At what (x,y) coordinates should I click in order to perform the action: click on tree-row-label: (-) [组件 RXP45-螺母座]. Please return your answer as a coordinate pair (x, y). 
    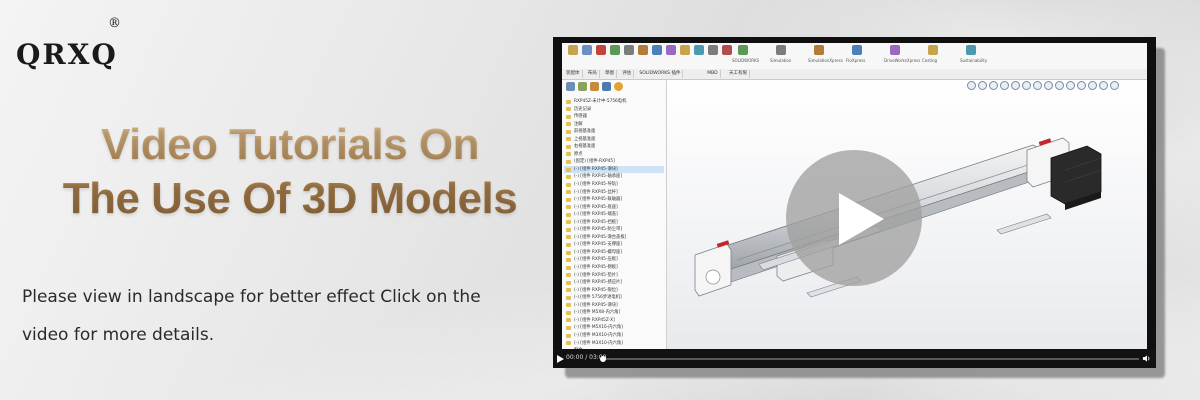
    Looking at the image, I should click on (598, 252).